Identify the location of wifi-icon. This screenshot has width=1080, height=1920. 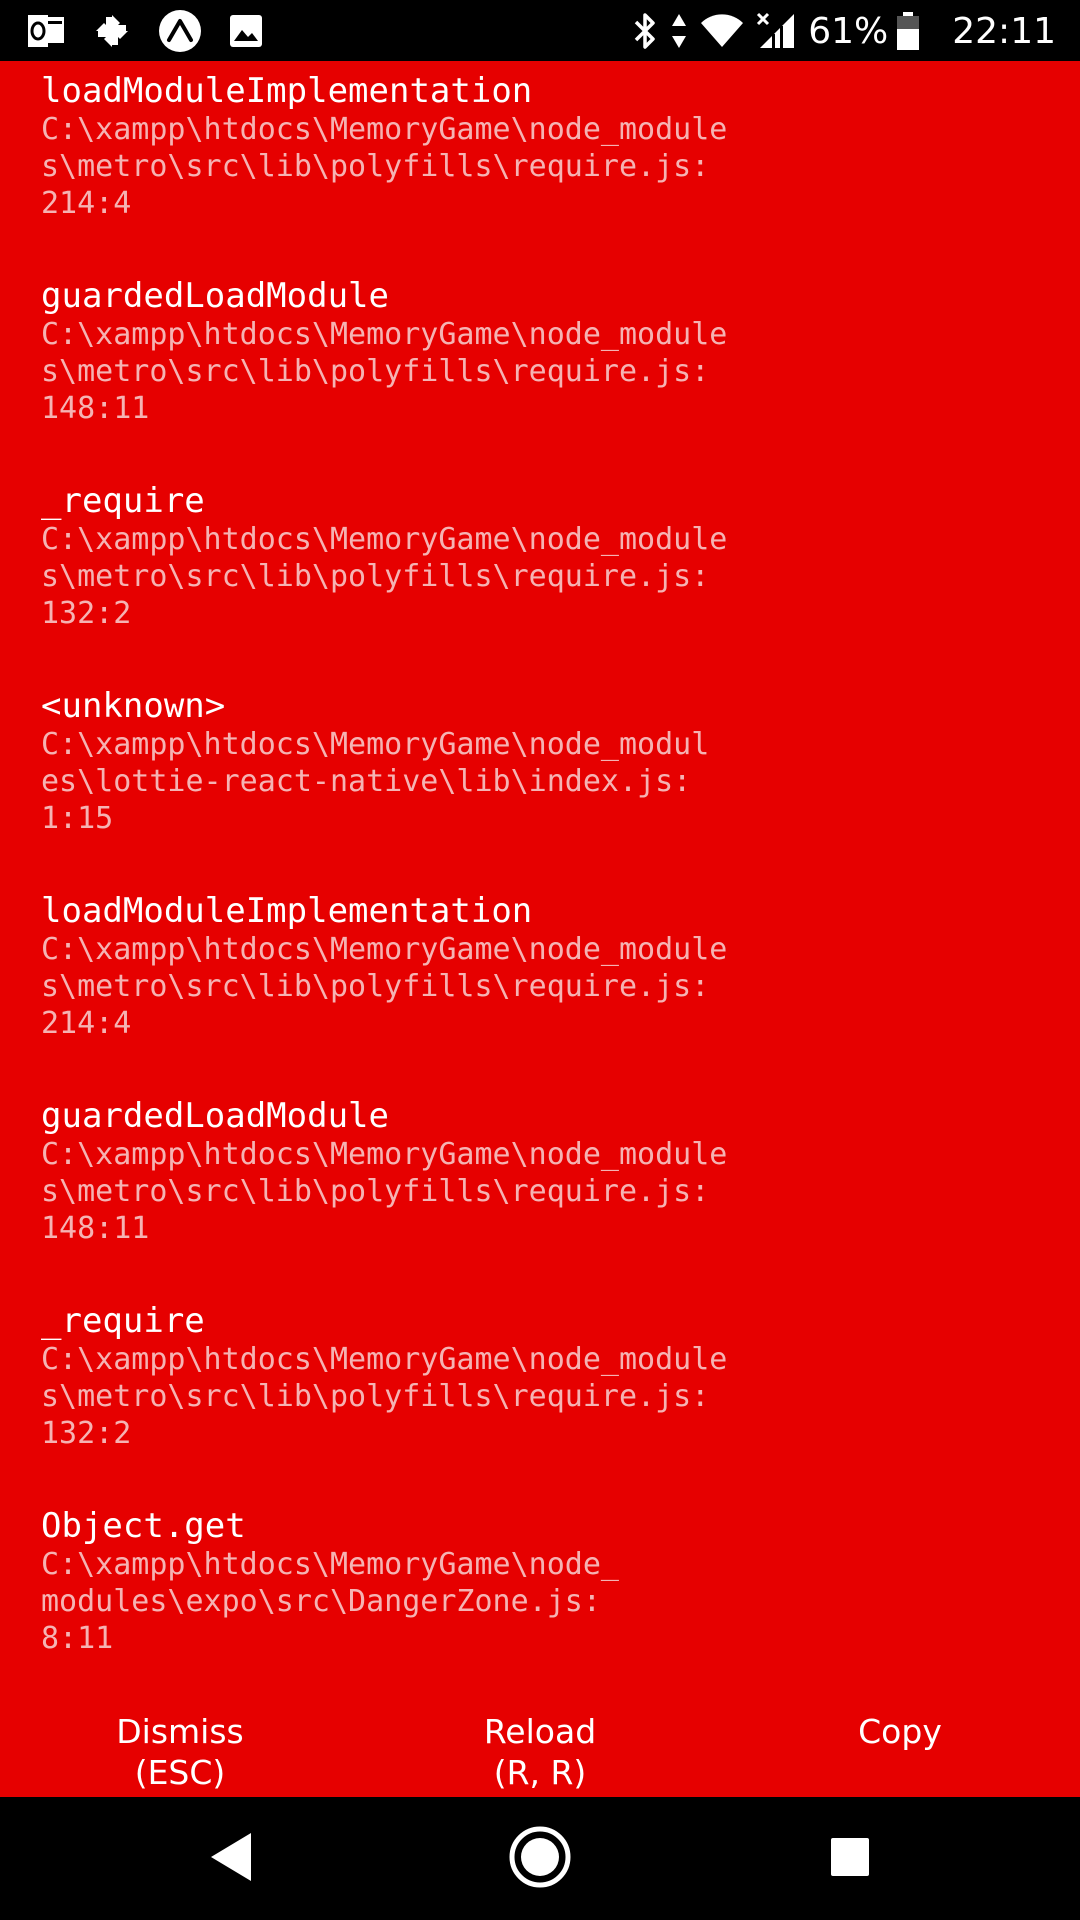
(722, 31).